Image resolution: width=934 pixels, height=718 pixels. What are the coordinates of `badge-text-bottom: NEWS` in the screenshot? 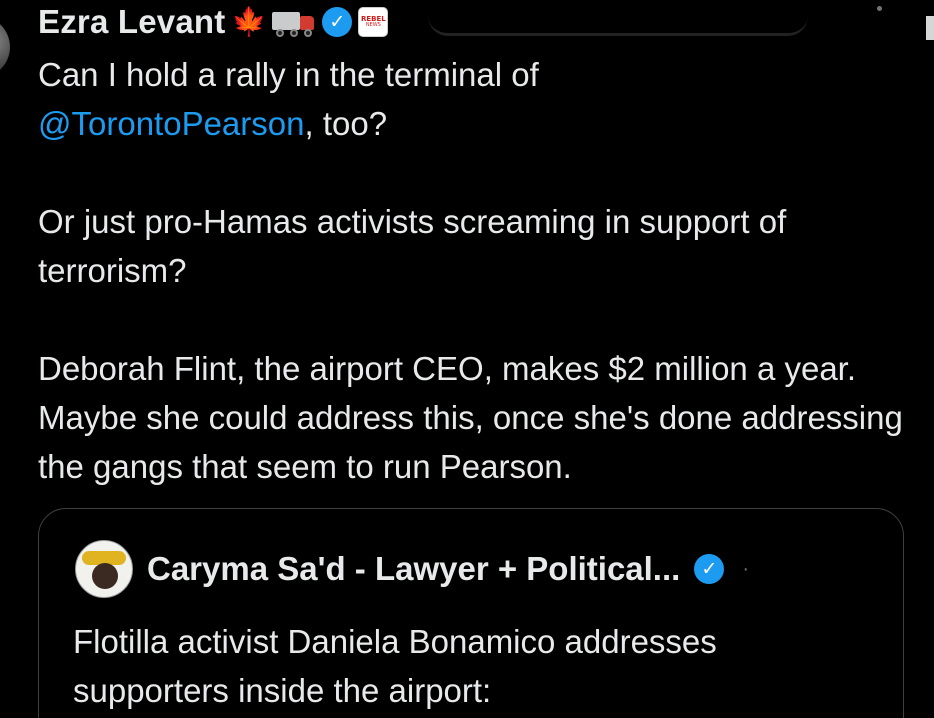 It's located at (373, 25).